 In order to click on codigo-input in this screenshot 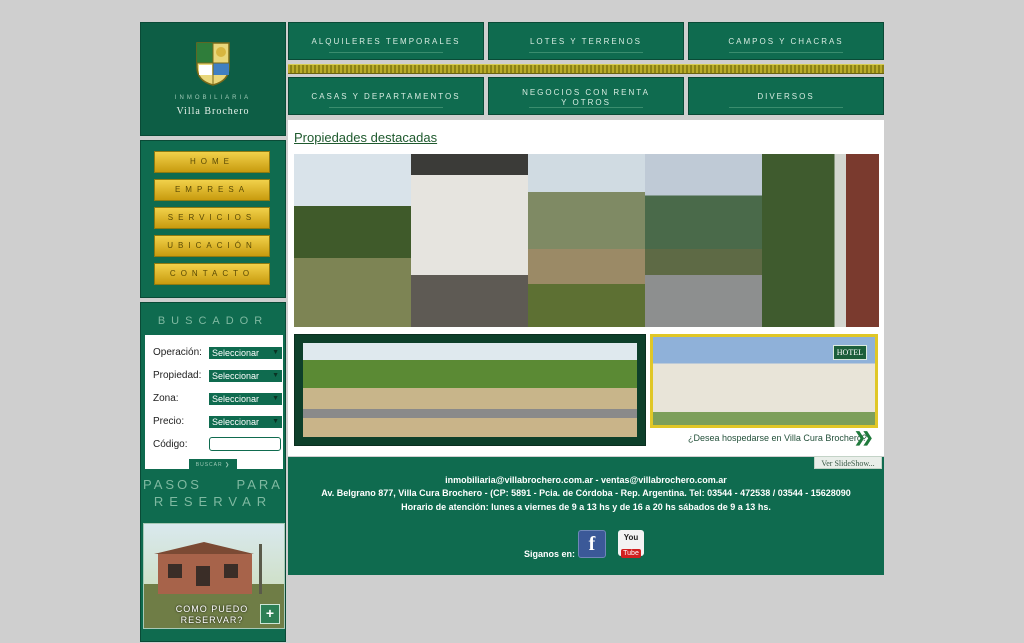, I will do `click(245, 444)`.